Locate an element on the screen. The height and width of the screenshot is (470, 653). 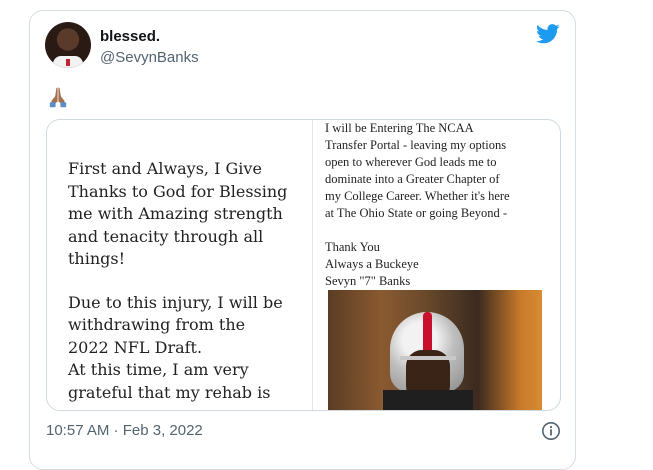
statement-line: At this time, I am very is located at coordinates (158, 369).